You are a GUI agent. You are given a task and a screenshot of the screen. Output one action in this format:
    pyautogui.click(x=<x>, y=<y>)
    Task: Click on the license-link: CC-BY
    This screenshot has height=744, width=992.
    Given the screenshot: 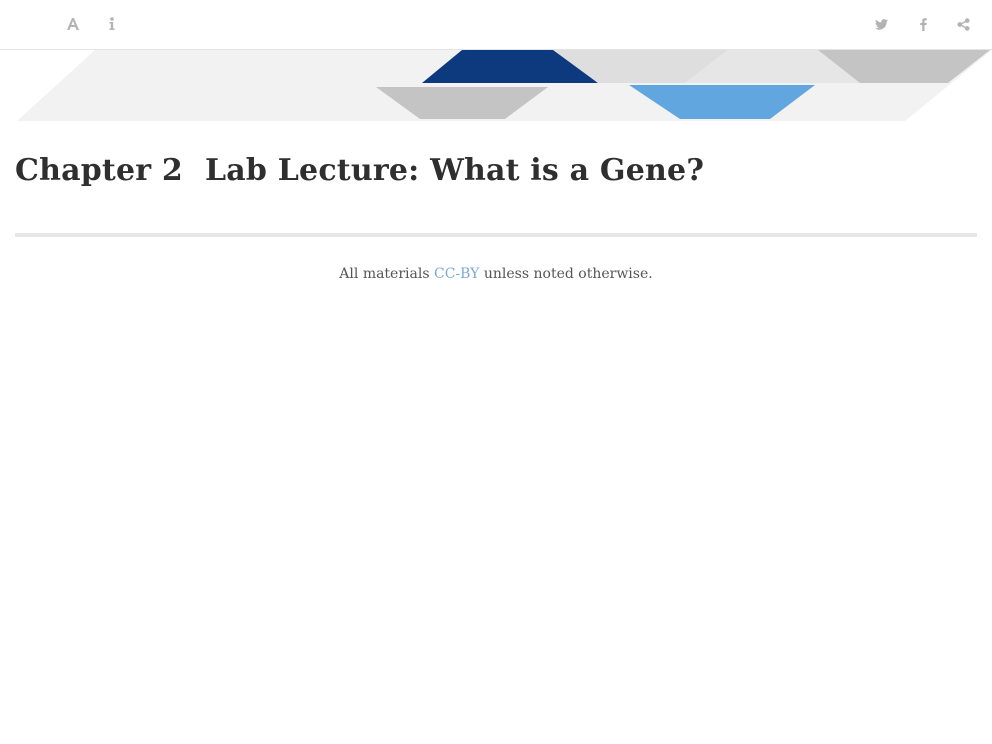 What is the action you would take?
    pyautogui.click(x=456, y=274)
    